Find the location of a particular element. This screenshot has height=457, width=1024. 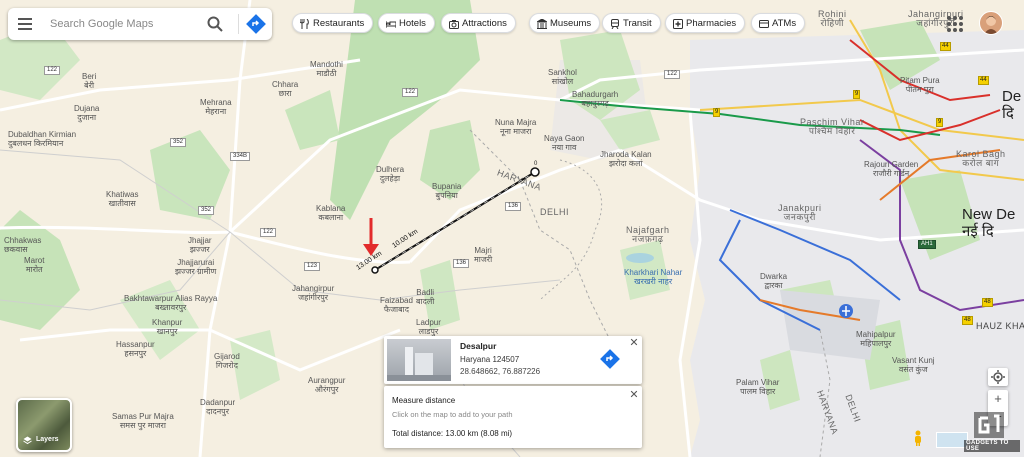

place-photo-image is located at coordinates (419, 364).